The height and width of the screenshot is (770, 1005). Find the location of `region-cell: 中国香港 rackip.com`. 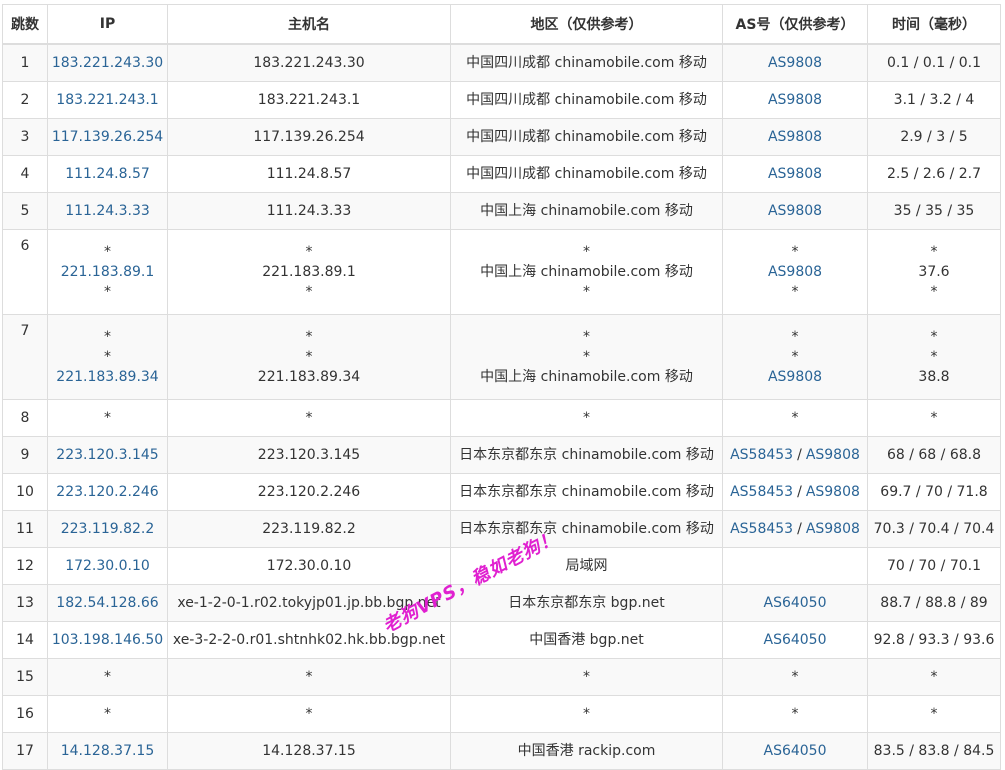

region-cell: 中国香港 rackip.com is located at coordinates (586, 751).